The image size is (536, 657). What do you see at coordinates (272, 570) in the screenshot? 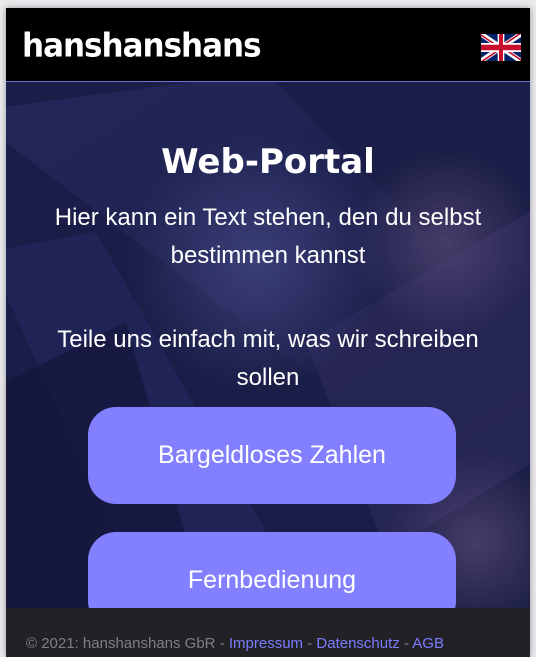
I see `remote-control-button: Fernbedienung` at bounding box center [272, 570].